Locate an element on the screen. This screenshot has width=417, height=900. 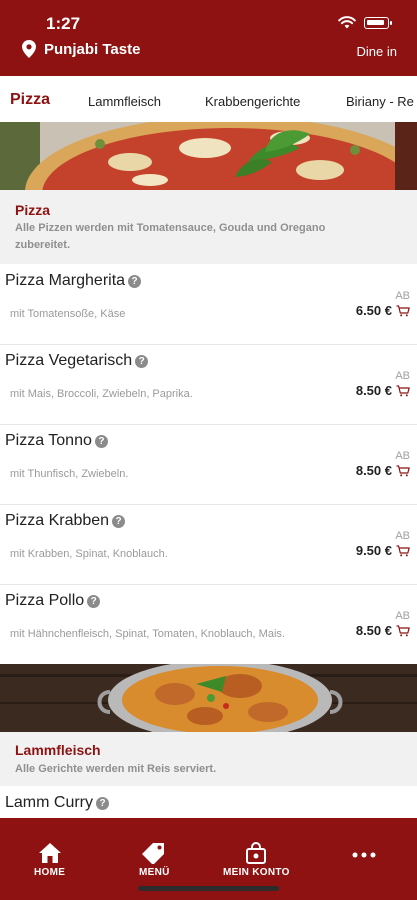
item-name: Pizza Margherita is located at coordinates (65, 280).